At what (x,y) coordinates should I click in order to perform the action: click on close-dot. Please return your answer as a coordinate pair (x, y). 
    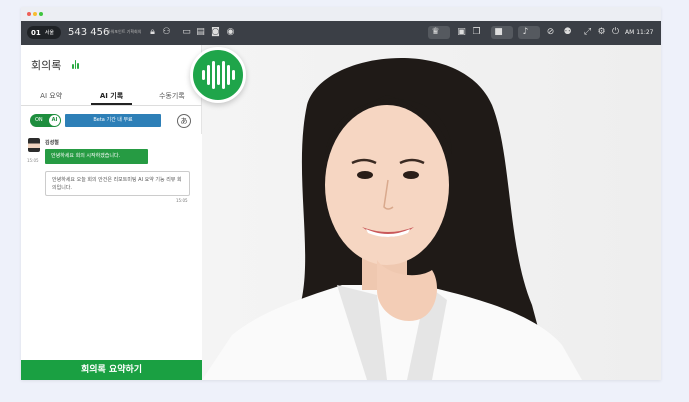
    Looking at the image, I should click on (29, 14).